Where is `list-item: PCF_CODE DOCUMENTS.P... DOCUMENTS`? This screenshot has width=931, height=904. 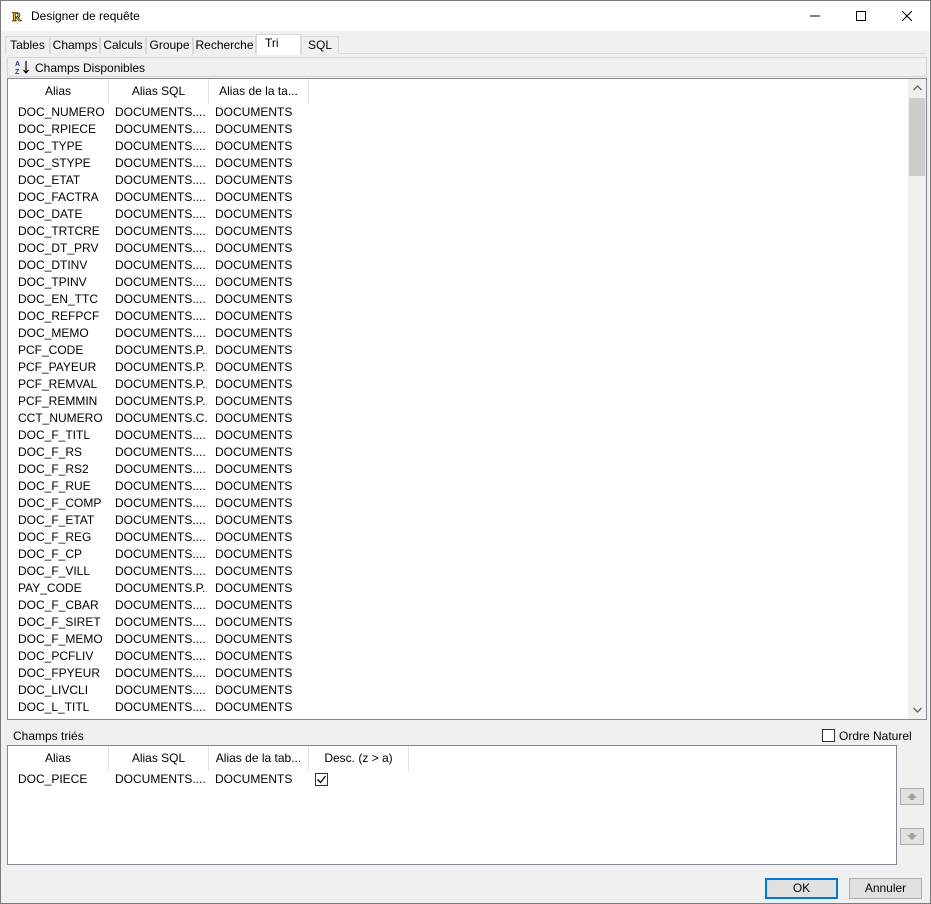 list-item: PCF_CODE DOCUMENTS.P... DOCUMENTS is located at coordinates (457, 350).